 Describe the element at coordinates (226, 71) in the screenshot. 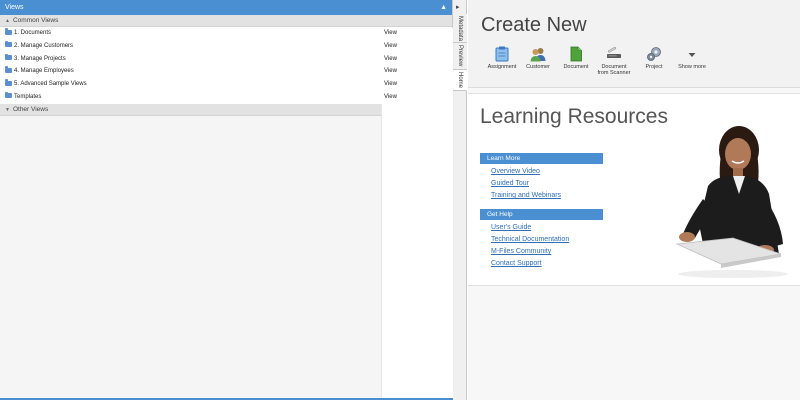

I see `list-item: 4. Manage Employees View` at that location.